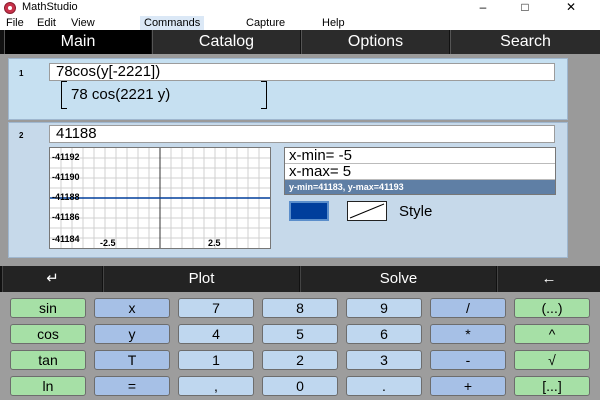  I want to click on menu-view: View, so click(83, 23).